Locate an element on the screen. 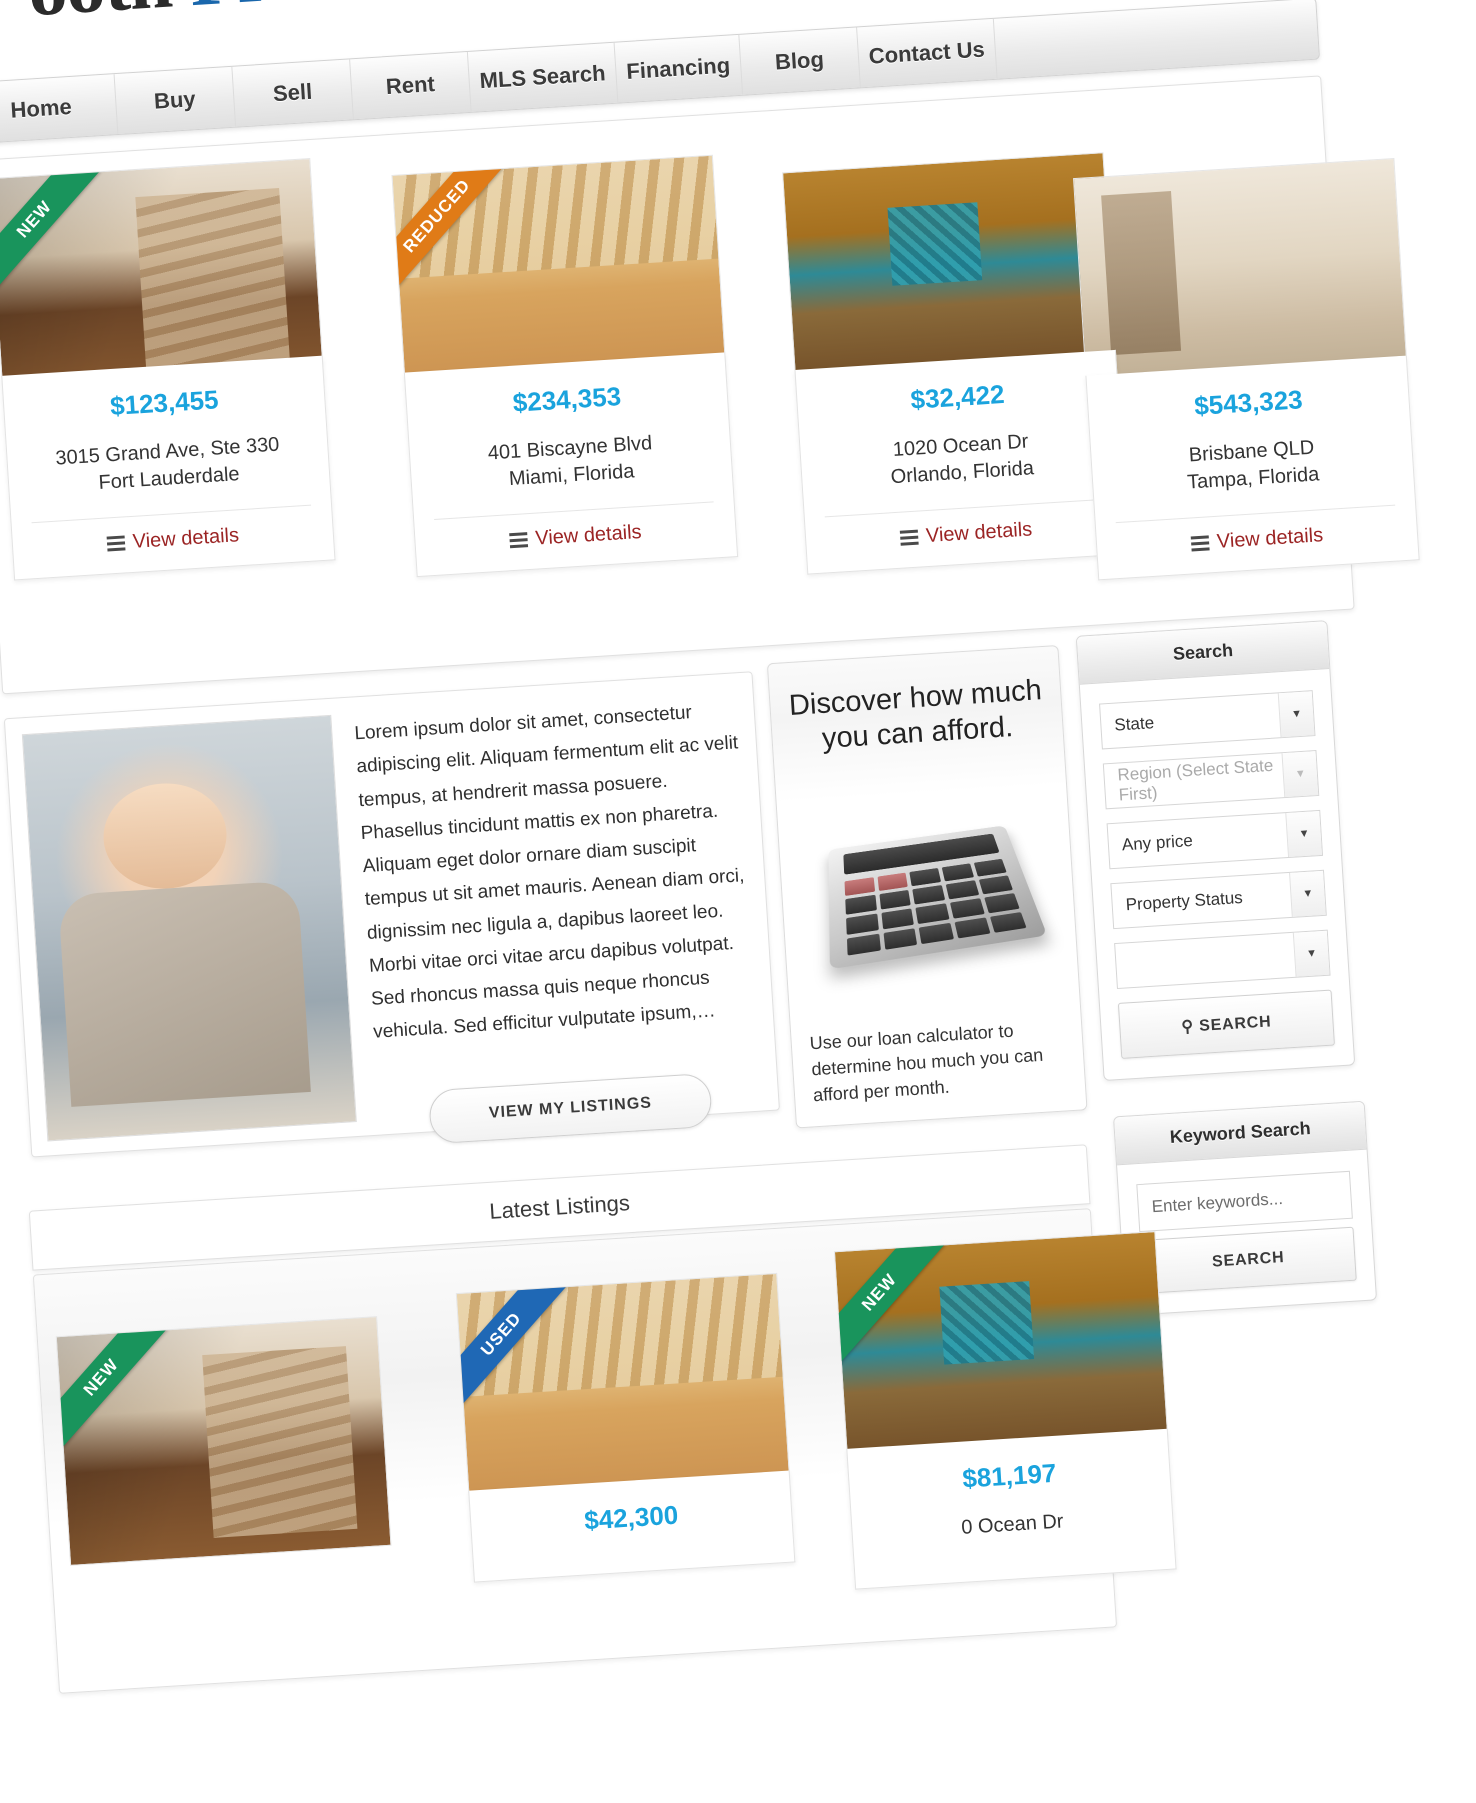 The width and height of the screenshot is (1476, 1803). listing-price: $543,323 is located at coordinates (1248, 402).